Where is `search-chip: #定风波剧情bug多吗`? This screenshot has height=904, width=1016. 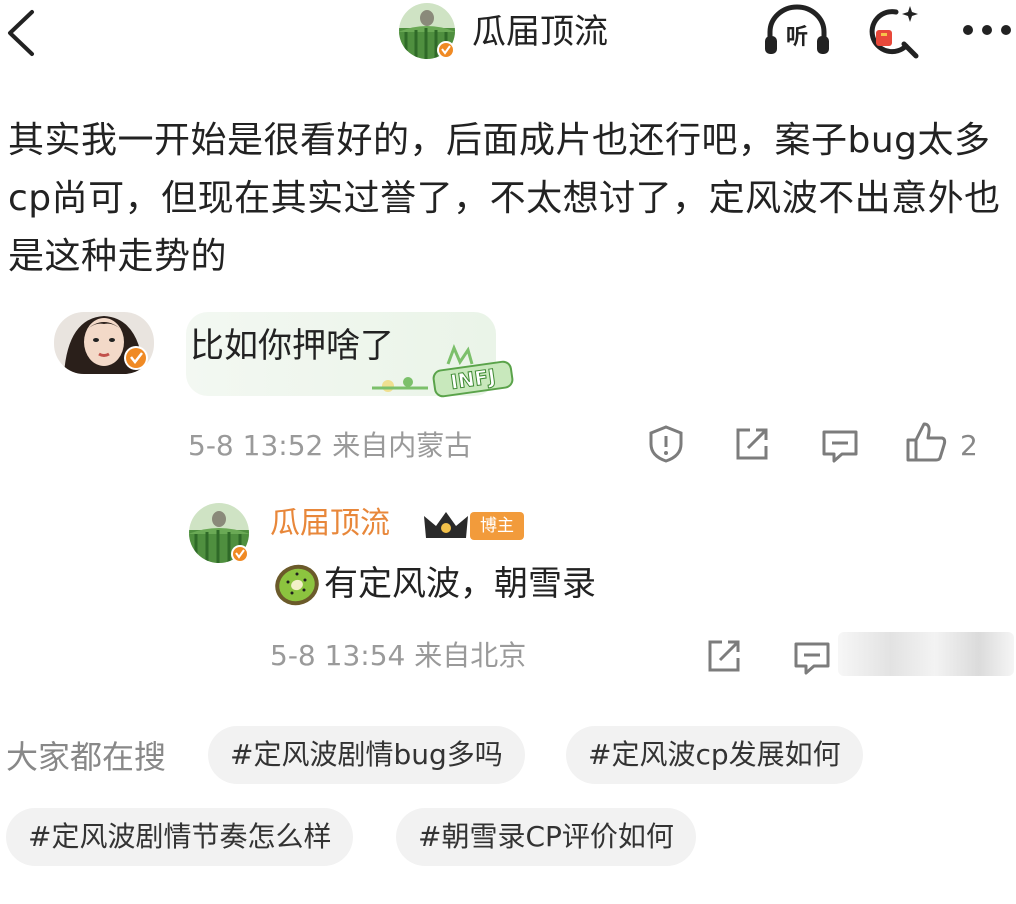
search-chip: #定风波剧情bug多吗 is located at coordinates (366, 755).